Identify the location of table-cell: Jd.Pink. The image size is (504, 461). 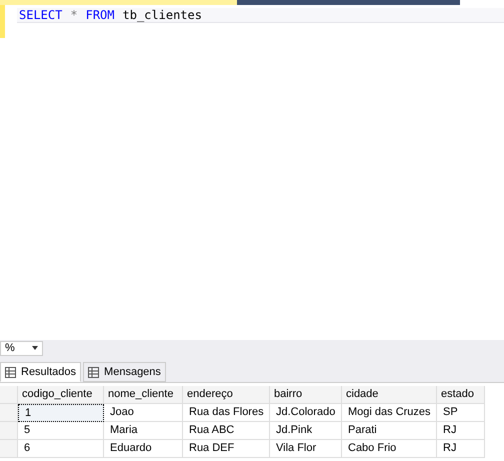
(306, 431).